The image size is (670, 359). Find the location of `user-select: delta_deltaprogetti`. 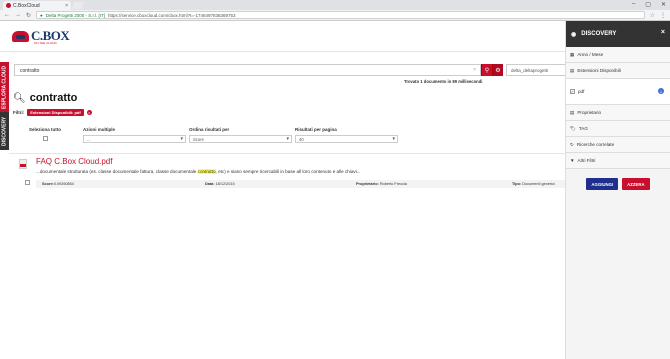

user-select: delta_deltaprogetti is located at coordinates (536, 70).